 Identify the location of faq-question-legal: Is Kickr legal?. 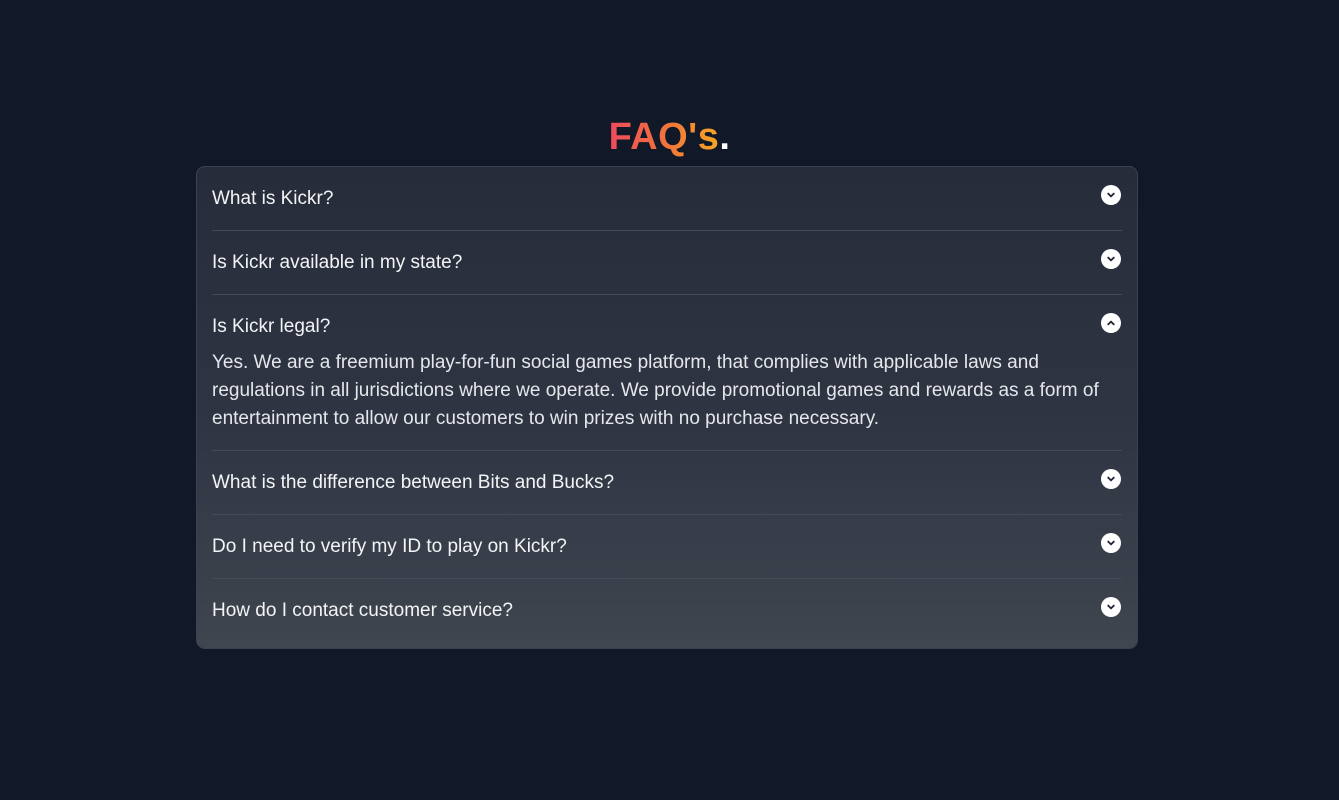
(667, 326).